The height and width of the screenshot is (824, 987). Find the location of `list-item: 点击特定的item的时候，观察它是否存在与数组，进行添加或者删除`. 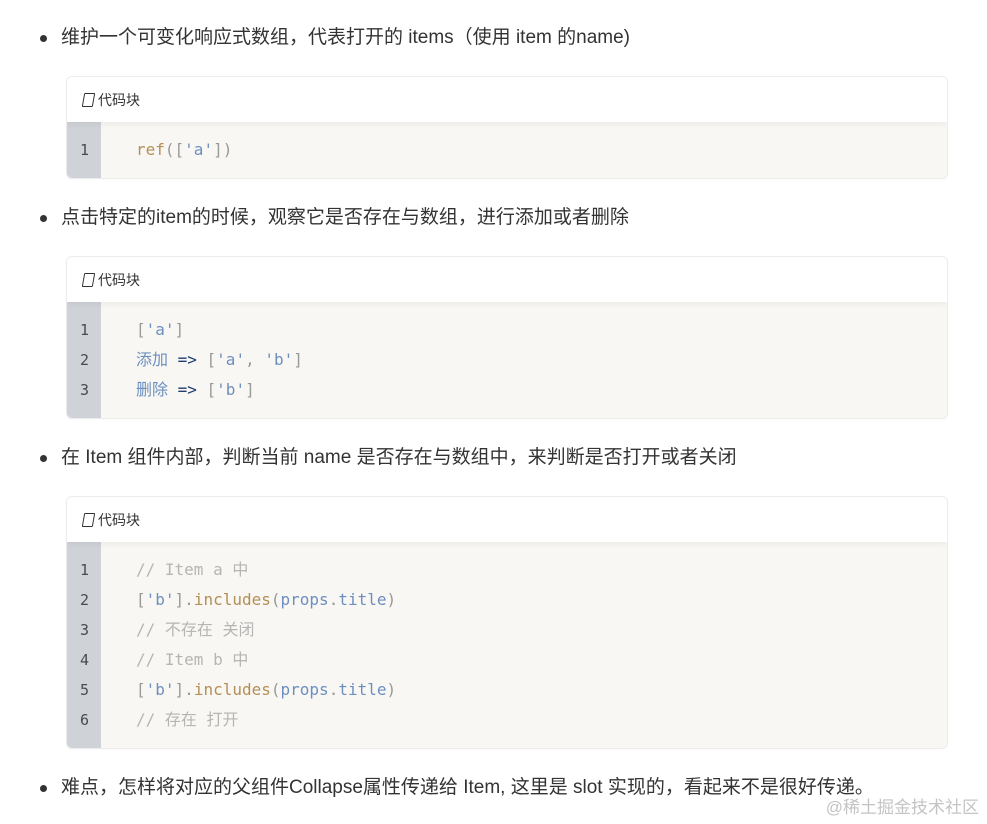

list-item: 点击特定的item的时候，观察它是否存在与数组，进行添加或者删除 is located at coordinates (490, 218).